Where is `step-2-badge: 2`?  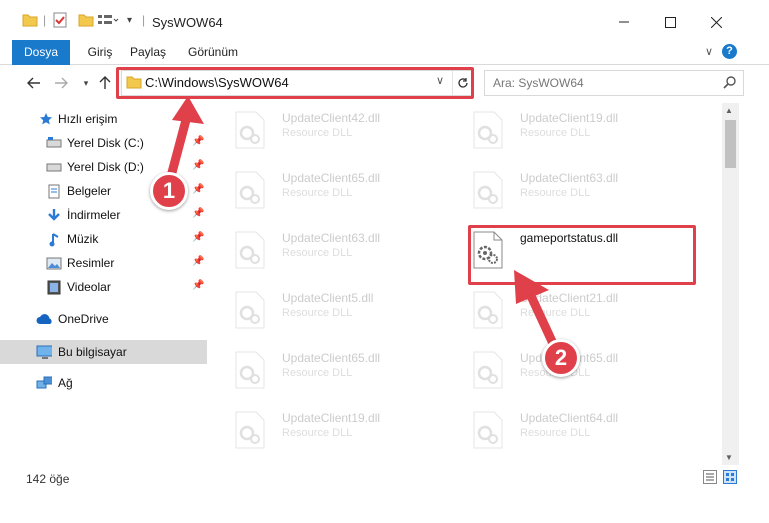
step-2-badge: 2 is located at coordinates (561, 358).